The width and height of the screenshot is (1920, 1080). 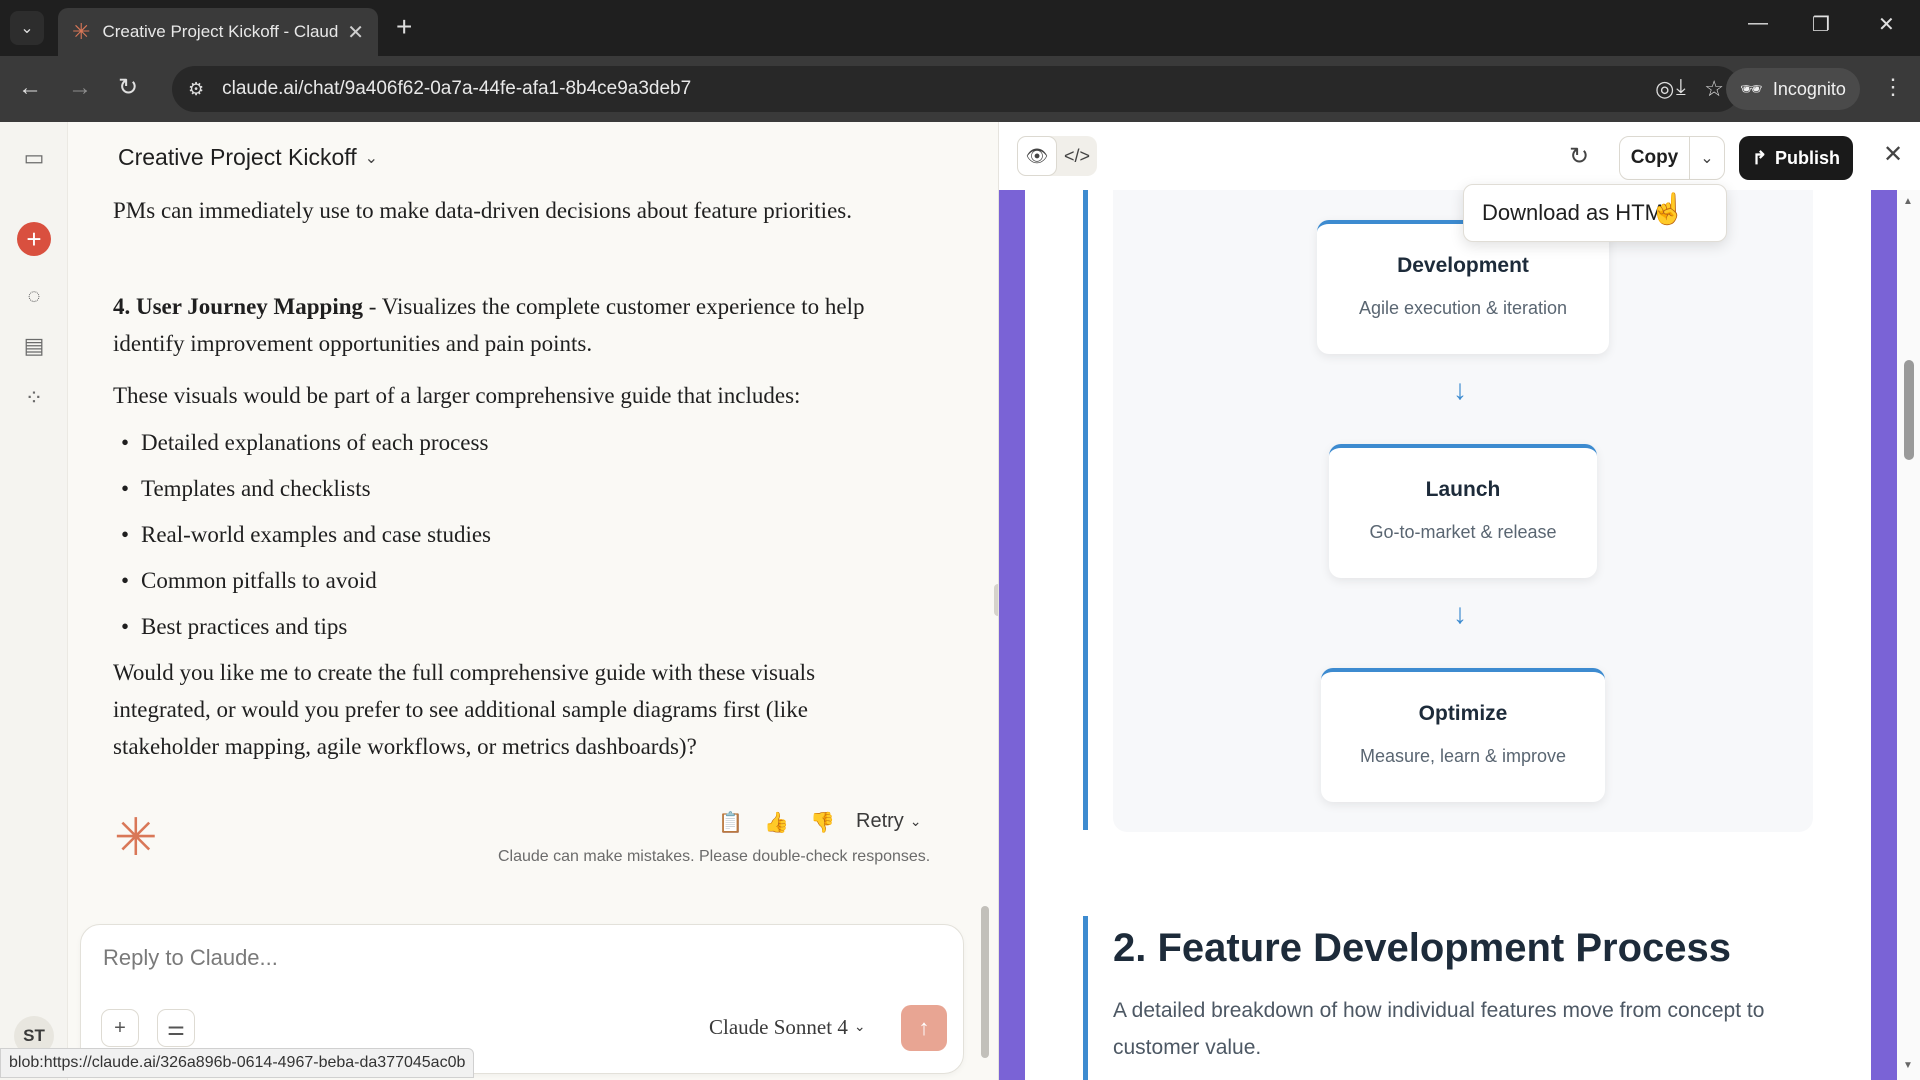 I want to click on artifact-scrollbar: ▲ ▼, so click(x=1908, y=635).